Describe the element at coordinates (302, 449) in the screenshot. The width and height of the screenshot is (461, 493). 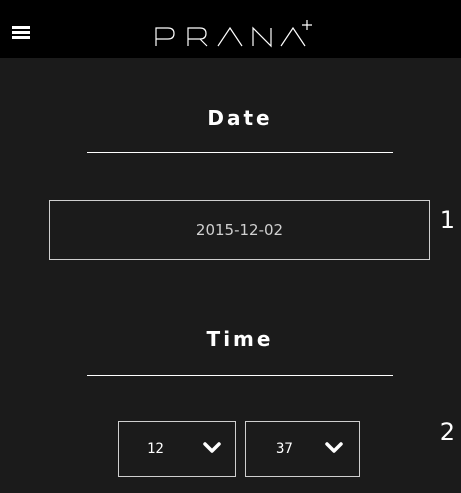
I see `minute-select: 37` at that location.